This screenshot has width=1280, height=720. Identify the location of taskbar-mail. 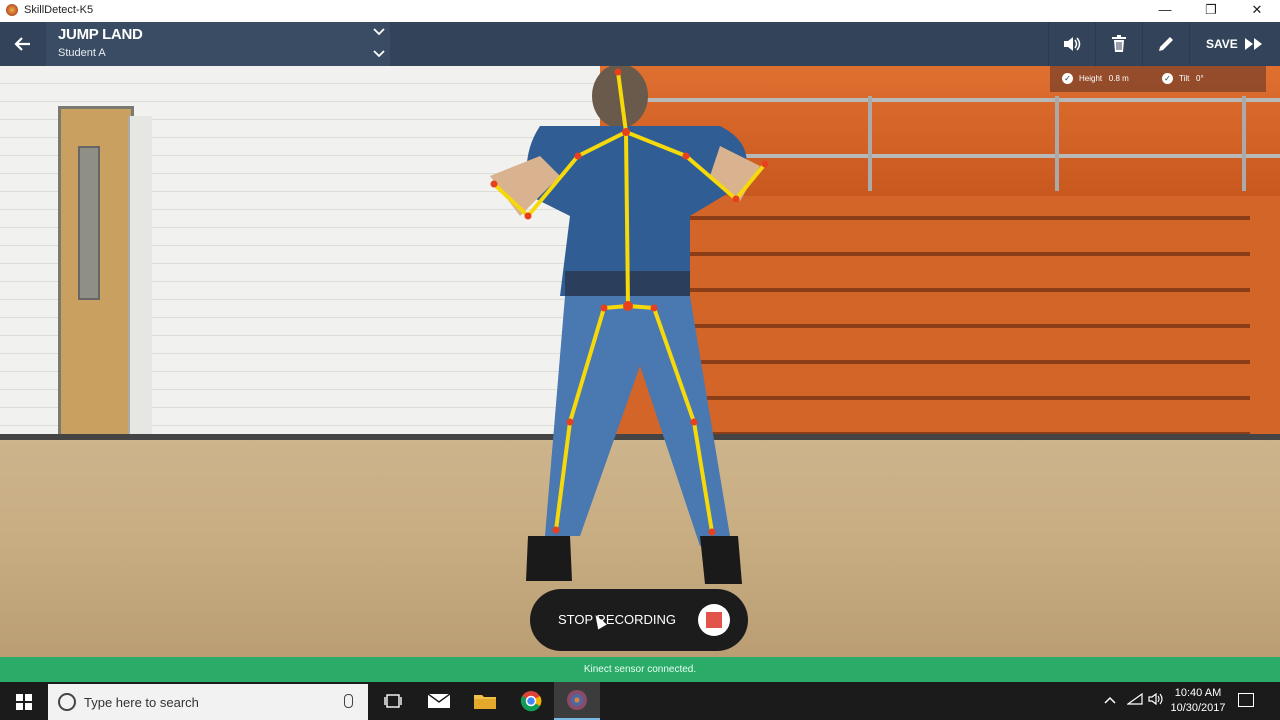
(439, 701).